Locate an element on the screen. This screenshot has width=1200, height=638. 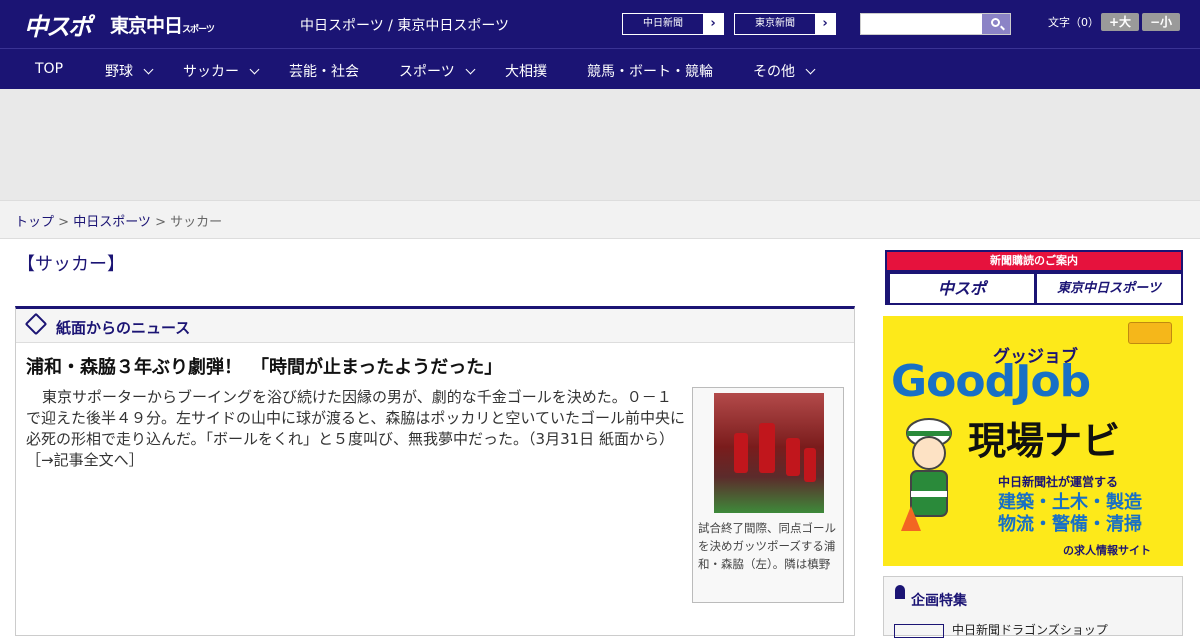
main-nav: TOP 野球 サッカー 芸能・社会 スポーツ 大相撲 競馬・ボート・競輪 その他 is located at coordinates (600, 68).